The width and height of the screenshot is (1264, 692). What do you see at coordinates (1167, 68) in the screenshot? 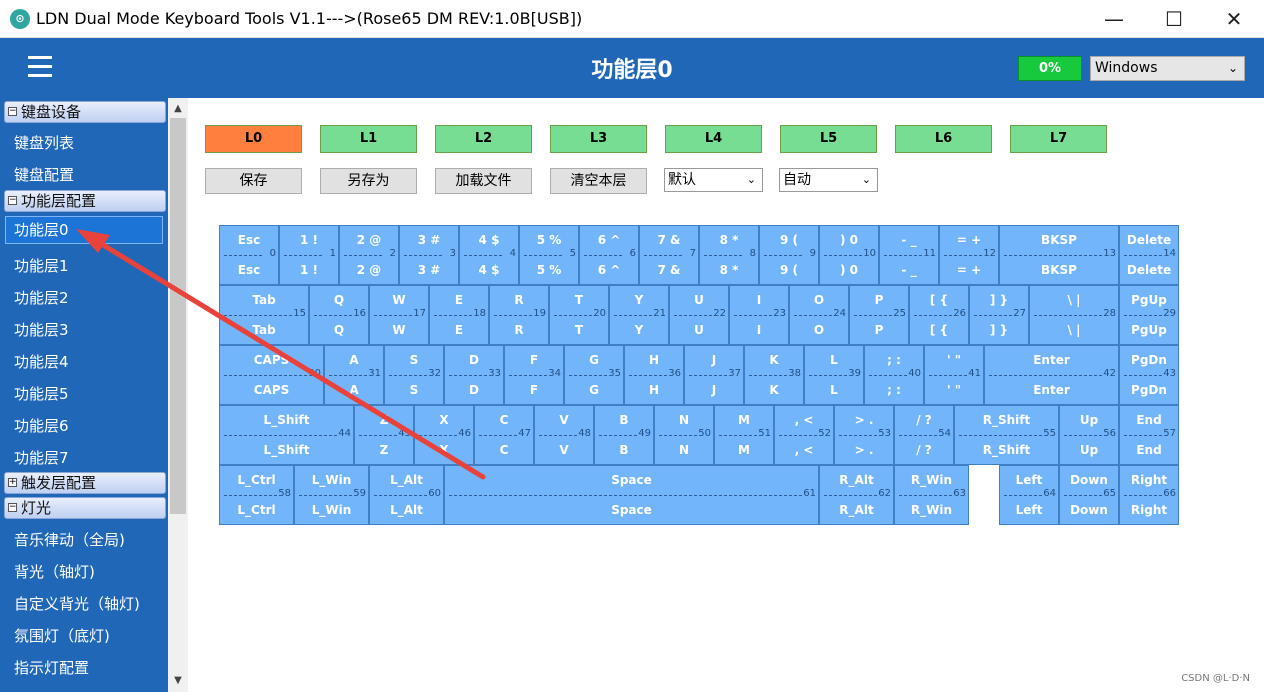
I see `os-select: Windows ⌄` at bounding box center [1167, 68].